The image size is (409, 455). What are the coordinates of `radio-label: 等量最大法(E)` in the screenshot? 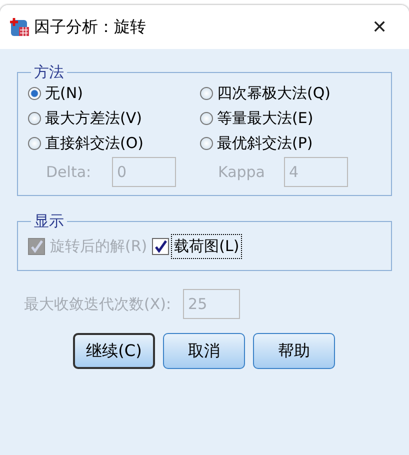 It's located at (265, 118).